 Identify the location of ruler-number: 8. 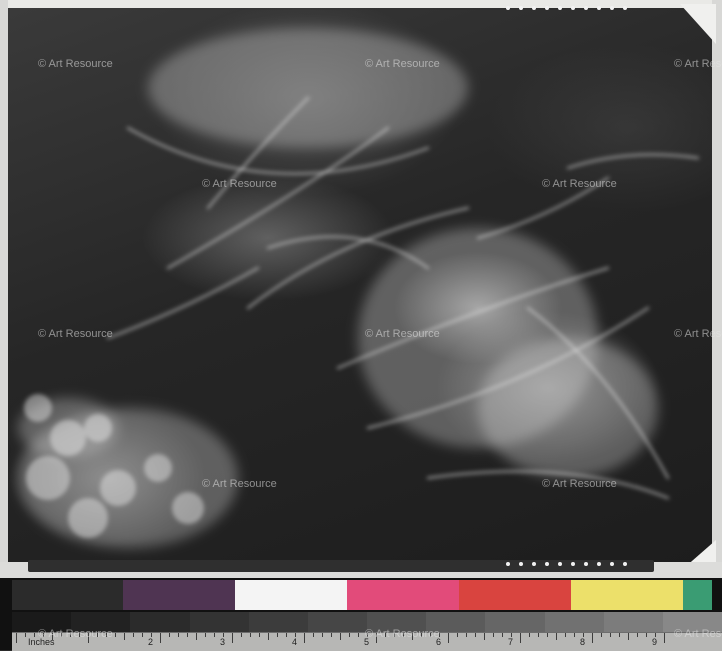
(583, 642).